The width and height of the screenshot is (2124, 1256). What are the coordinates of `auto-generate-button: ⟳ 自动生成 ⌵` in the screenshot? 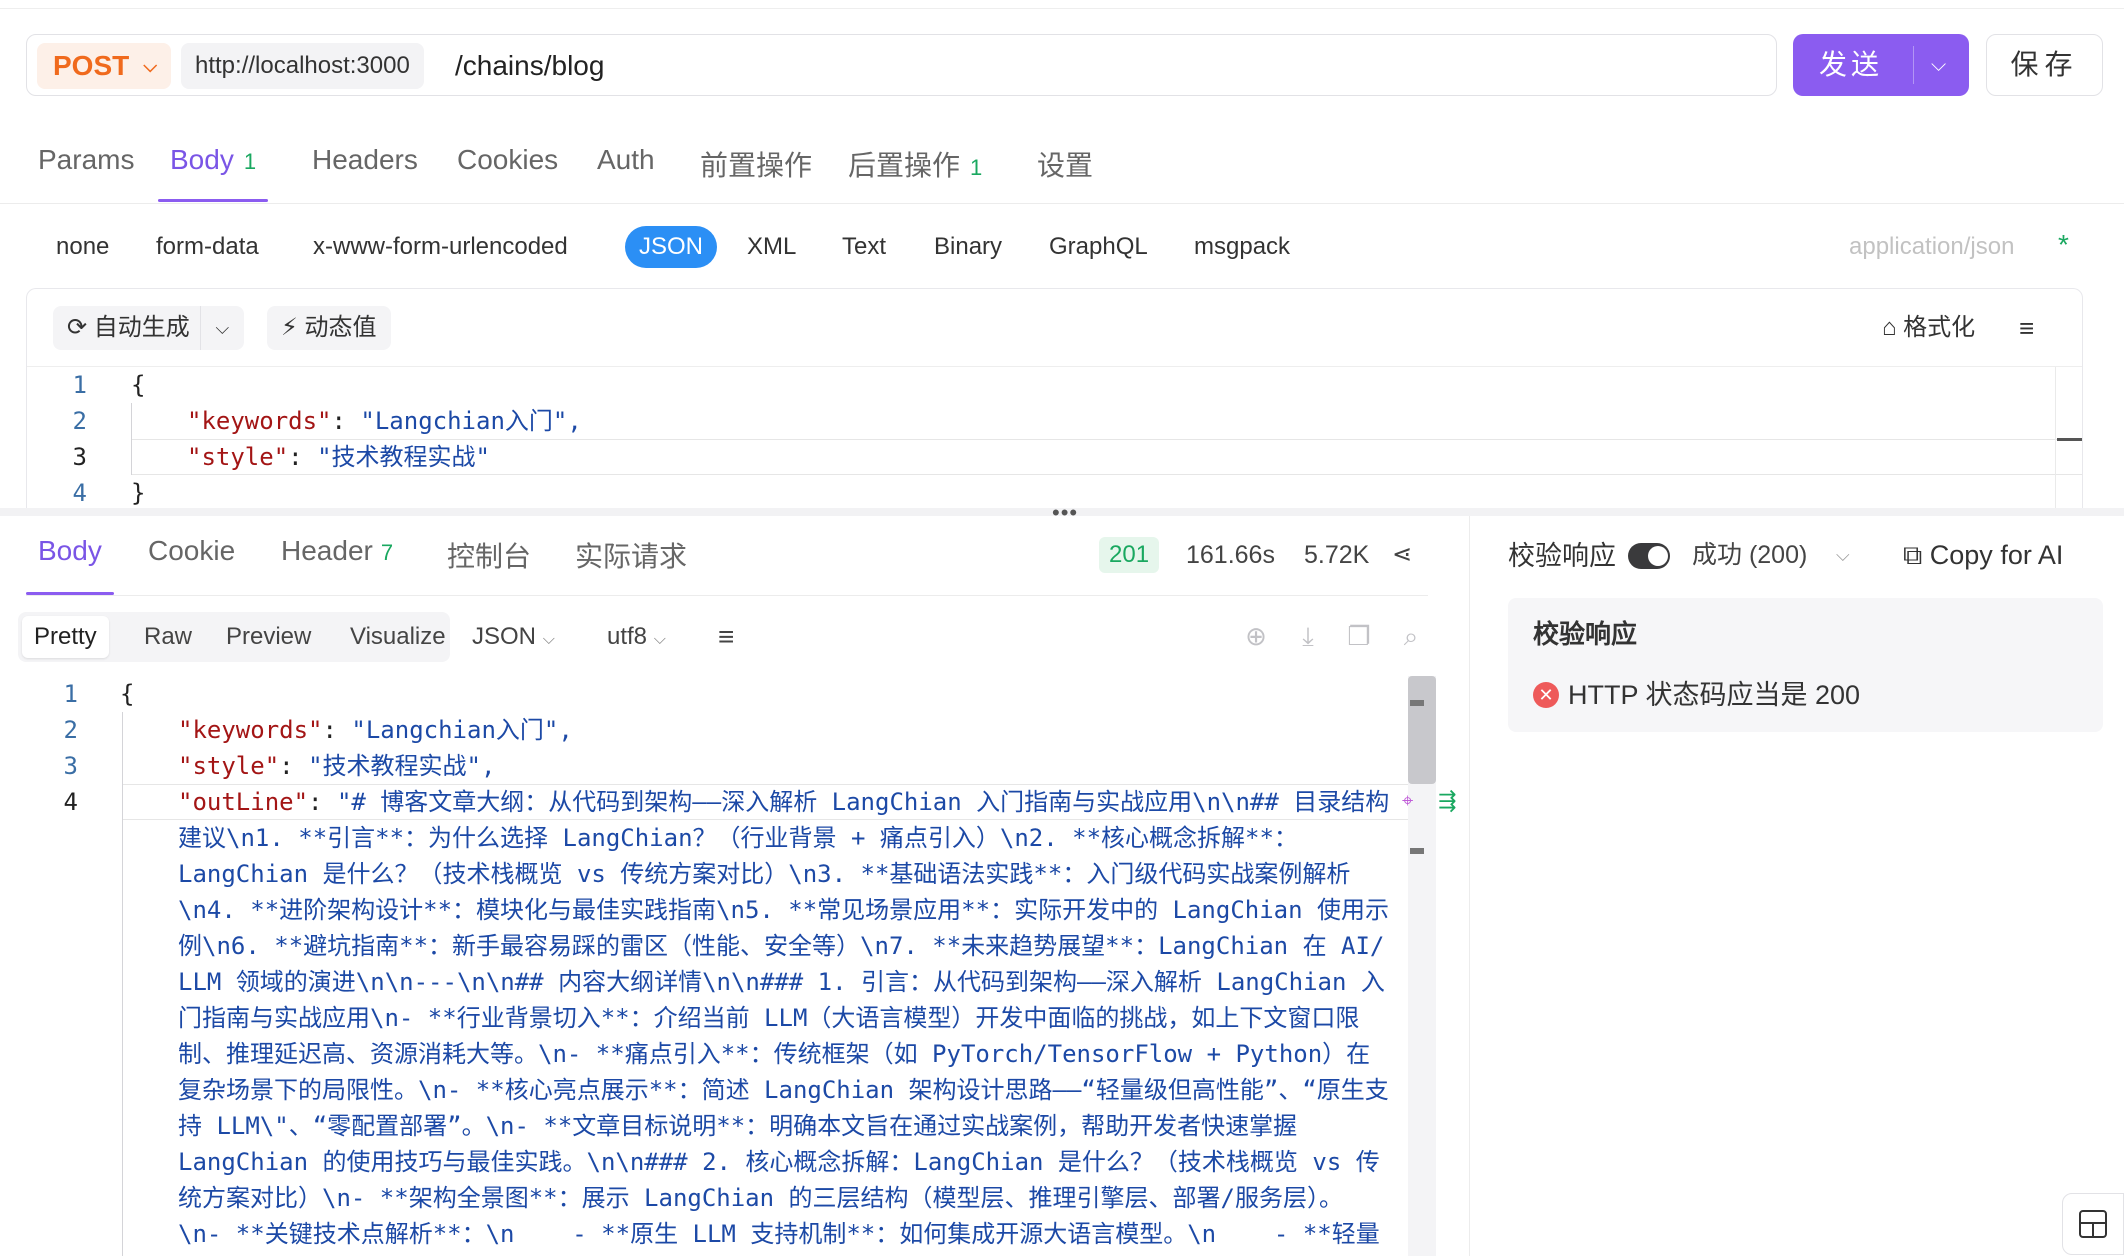 It's located at (148, 328).